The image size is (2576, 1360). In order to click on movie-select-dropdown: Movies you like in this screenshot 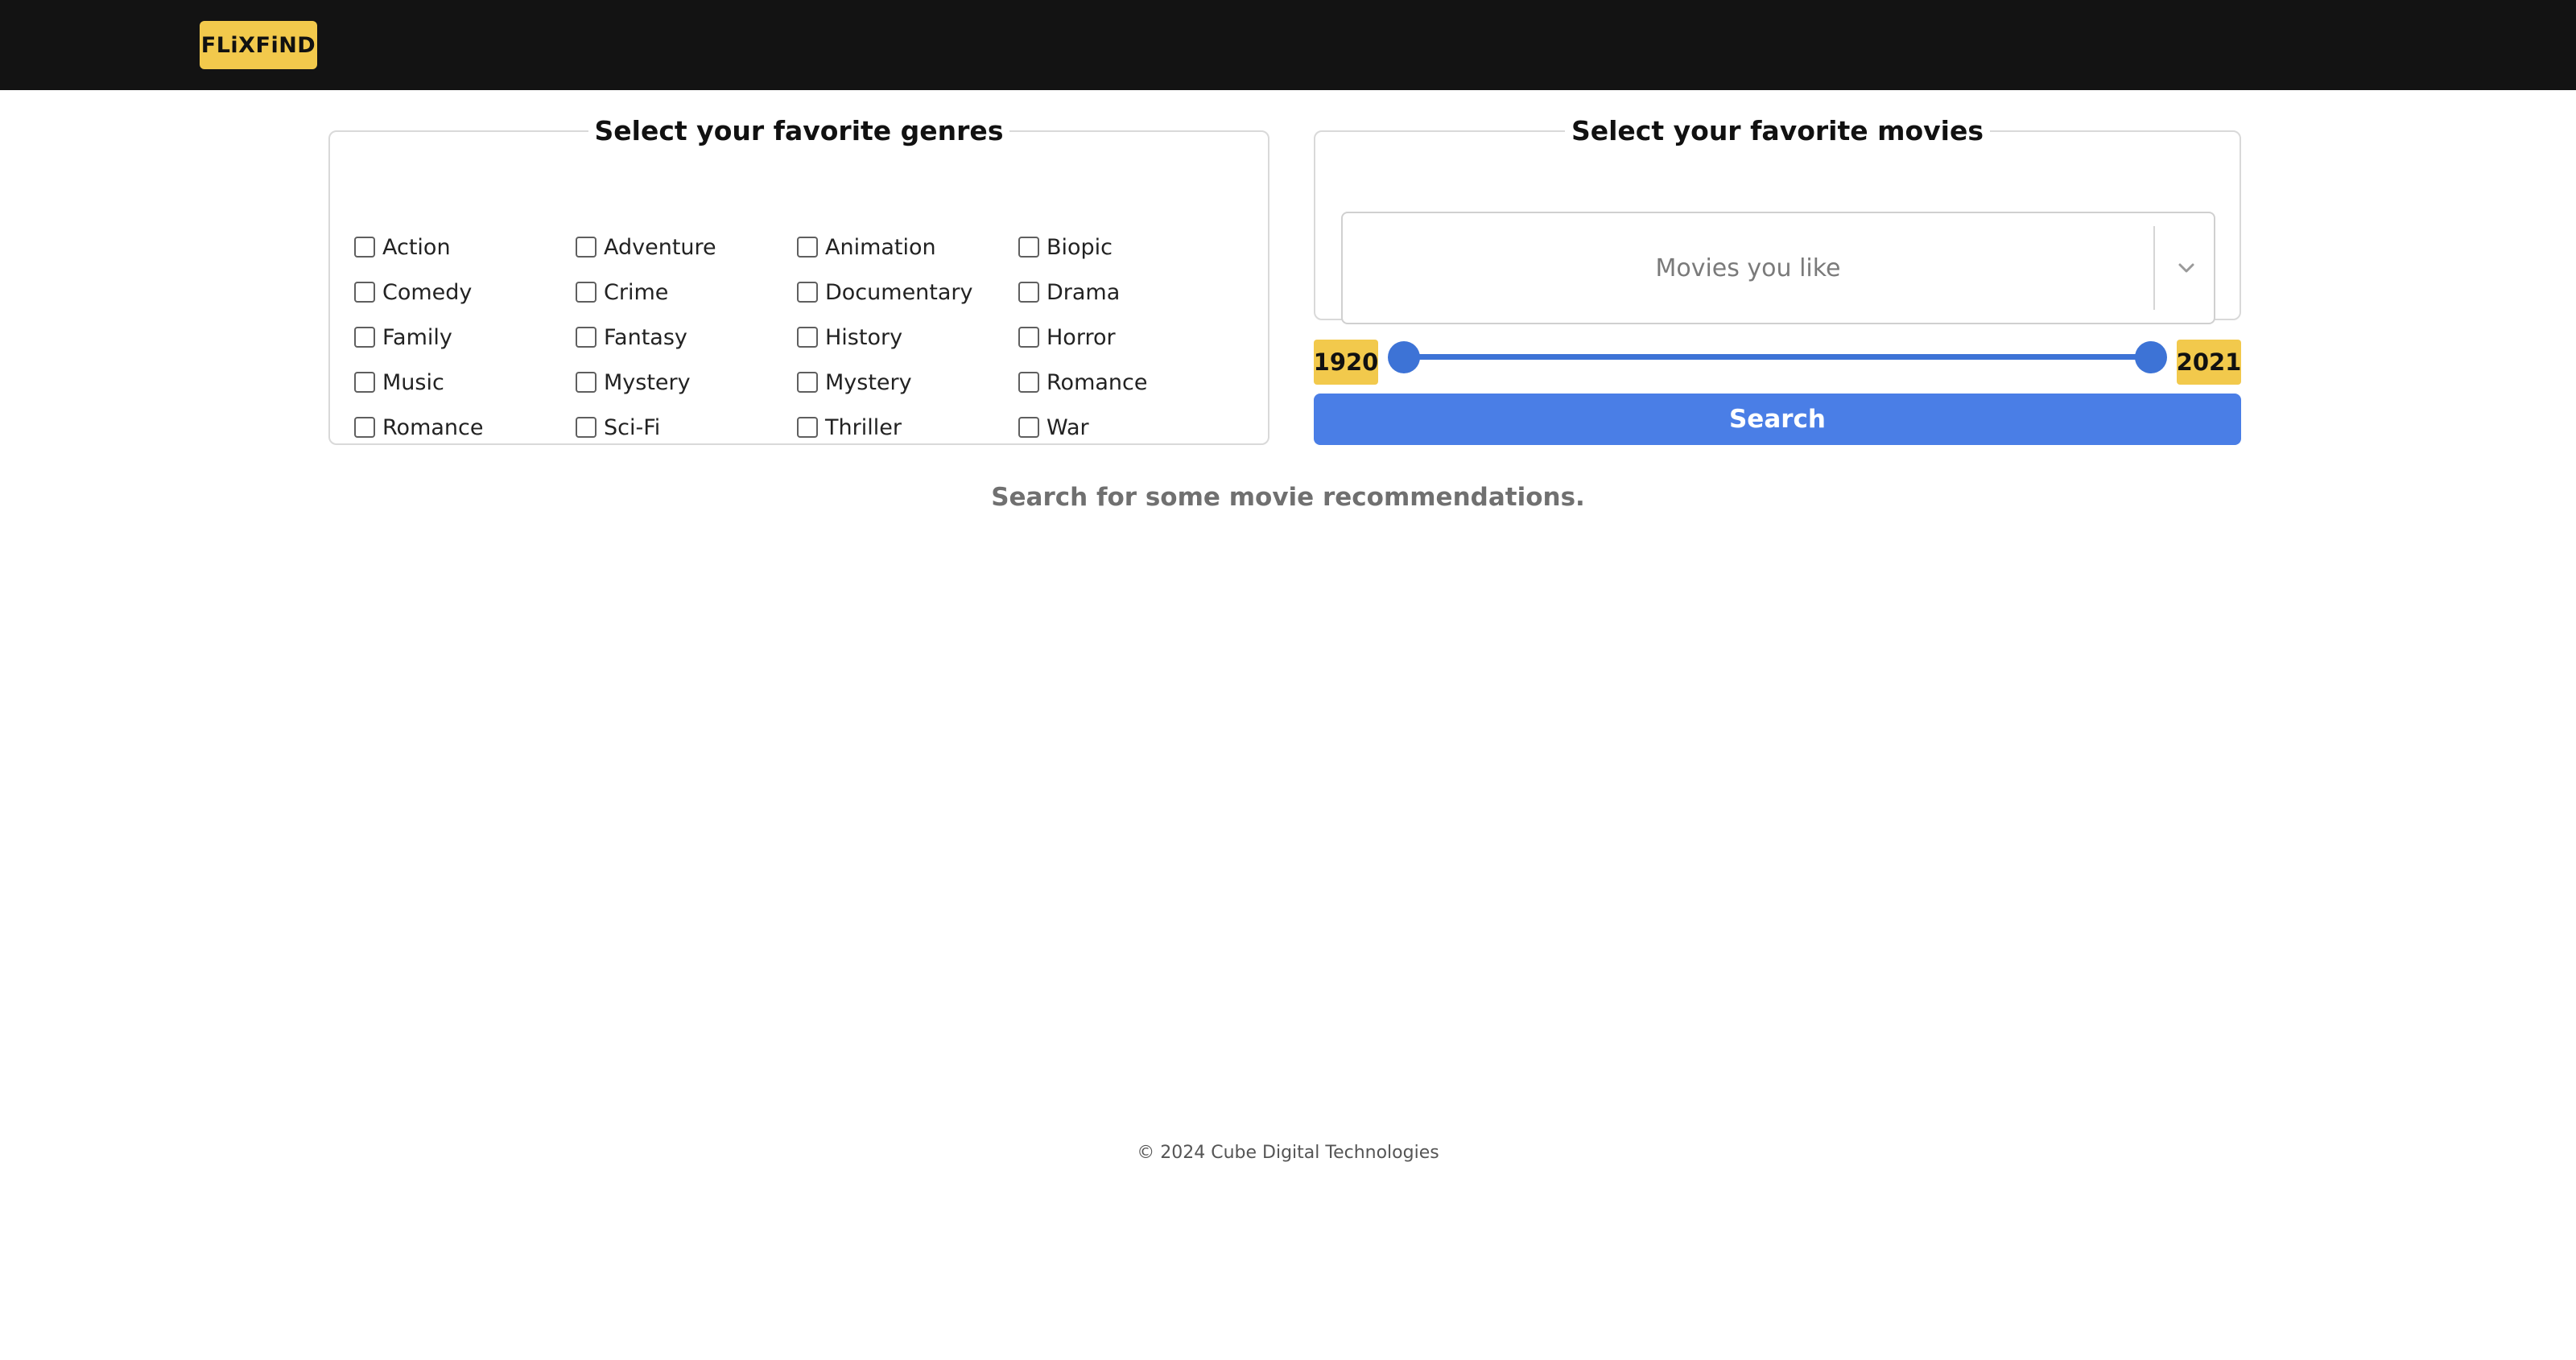, I will do `click(1778, 268)`.